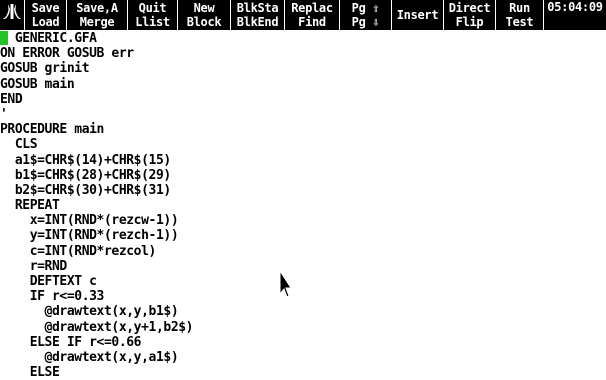 This screenshot has height=380, width=606. I want to click on page-up-down-button: Pg ⇧ Pg ⇩, so click(366, 15).